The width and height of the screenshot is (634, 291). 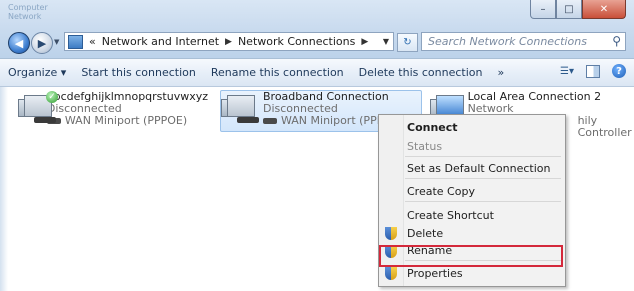 I want to click on help-icon: ?, so click(x=619, y=71).